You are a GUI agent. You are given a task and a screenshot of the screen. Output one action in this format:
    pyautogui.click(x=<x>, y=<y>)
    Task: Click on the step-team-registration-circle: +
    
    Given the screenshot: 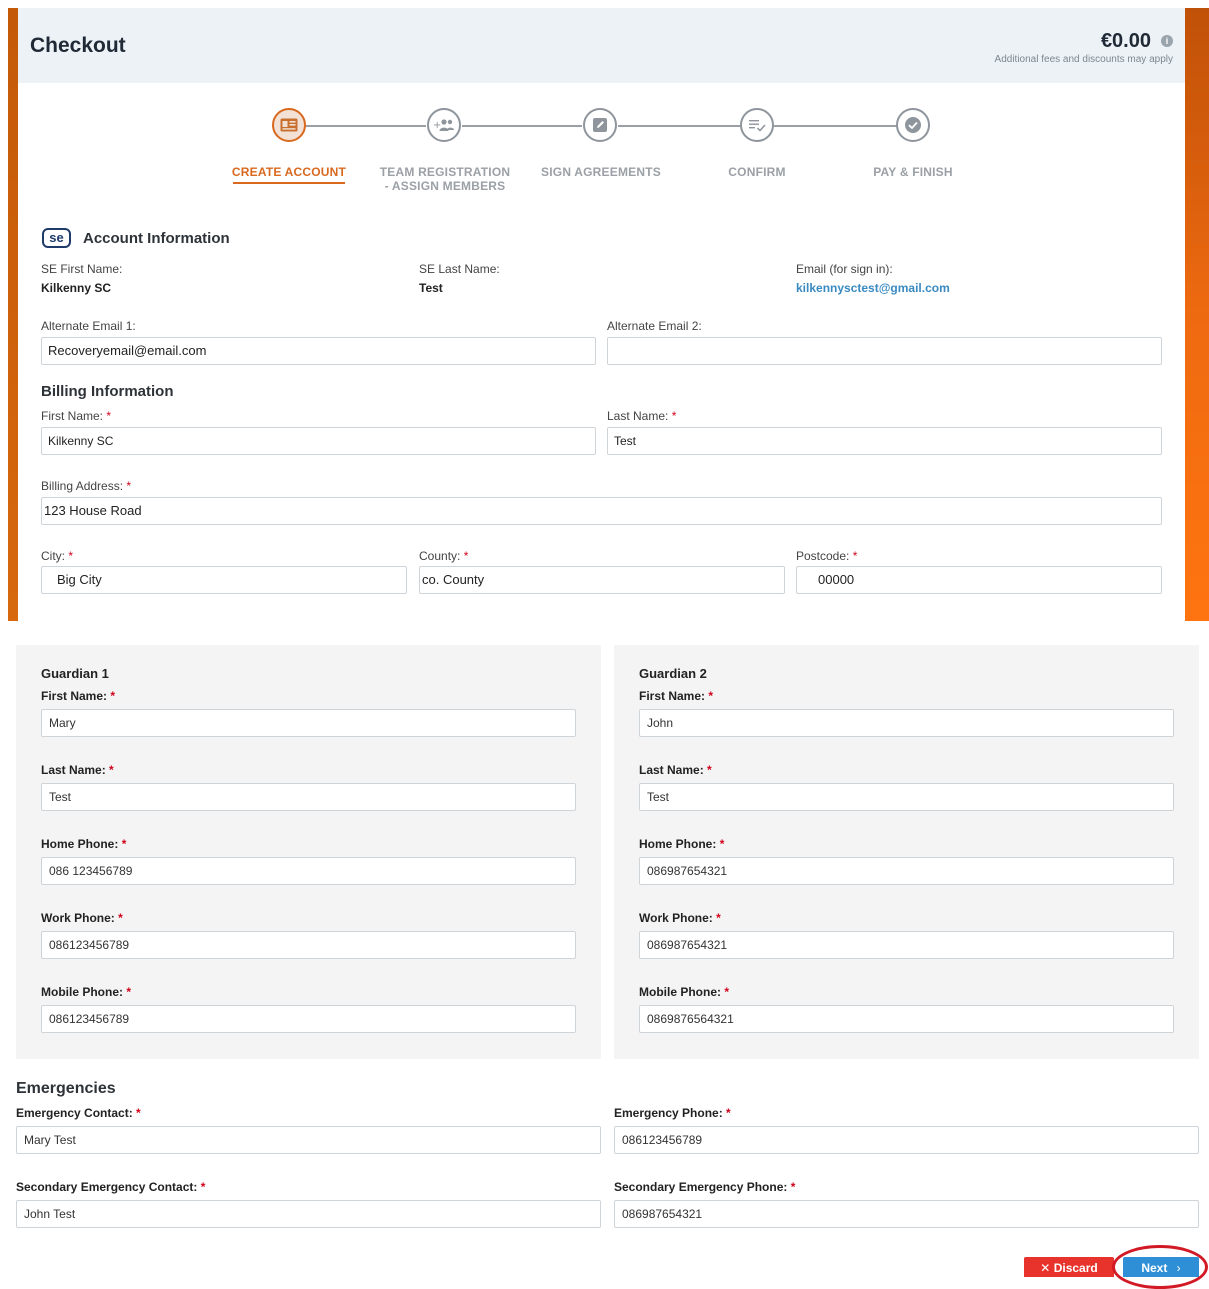 What is the action you would take?
    pyautogui.click(x=444, y=125)
    